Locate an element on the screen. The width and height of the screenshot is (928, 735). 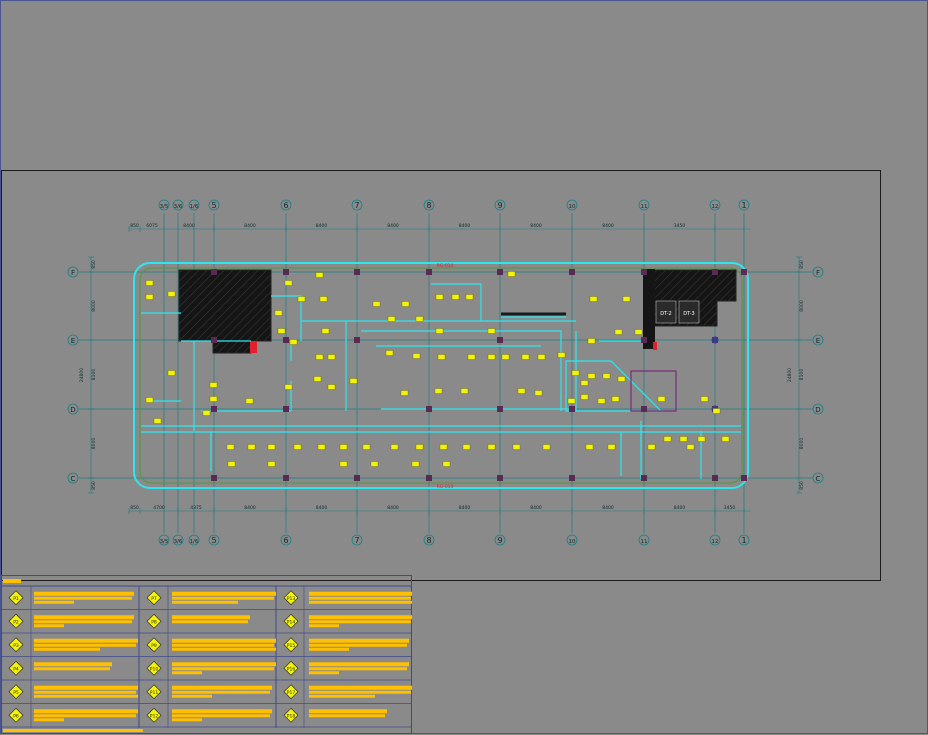
legend-code-P4: P4 is located at coordinates (16, 669).